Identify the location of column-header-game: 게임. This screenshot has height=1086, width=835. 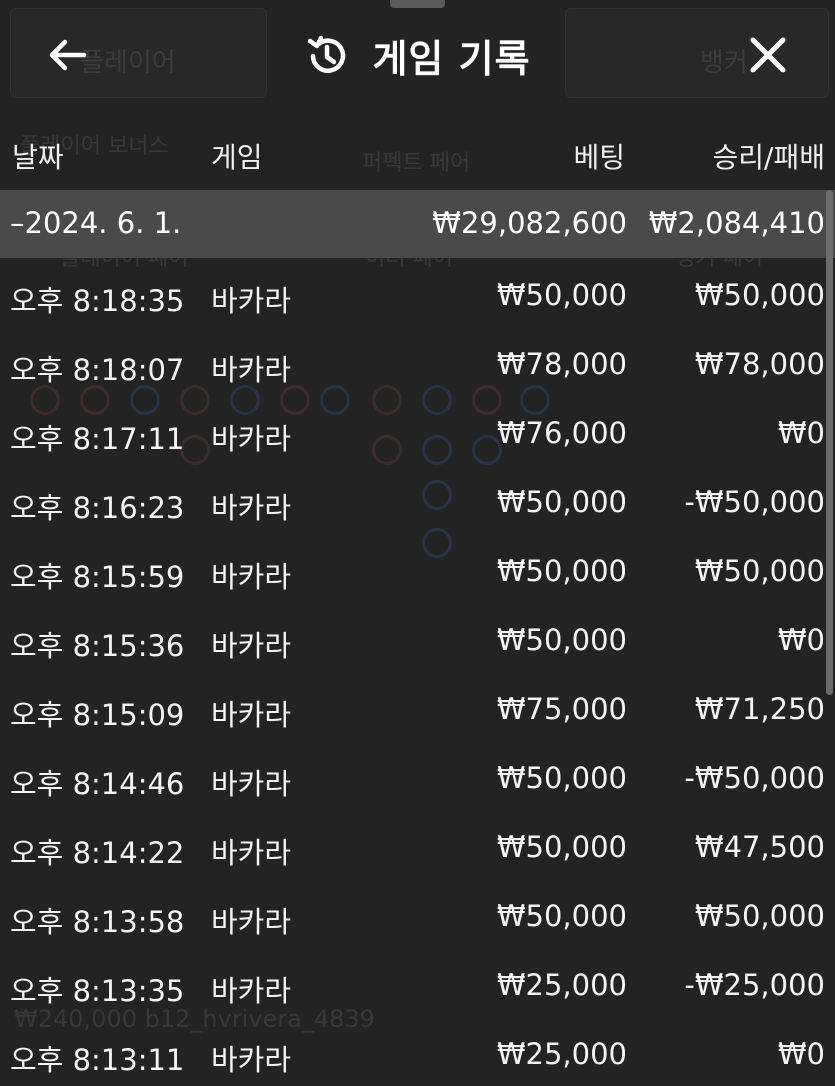
(237, 157).